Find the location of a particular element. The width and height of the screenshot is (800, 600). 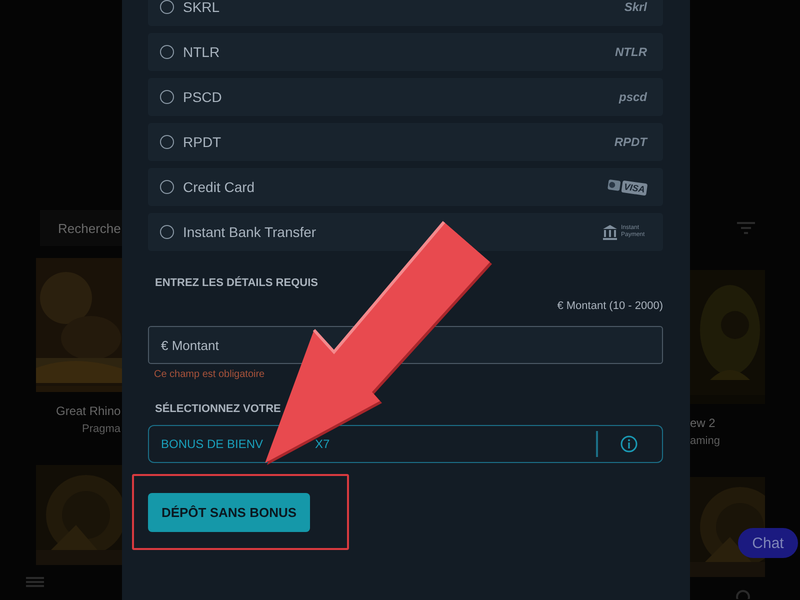

bonus-dropdown: BONUS DE BIENV X7 is located at coordinates (405, 444).